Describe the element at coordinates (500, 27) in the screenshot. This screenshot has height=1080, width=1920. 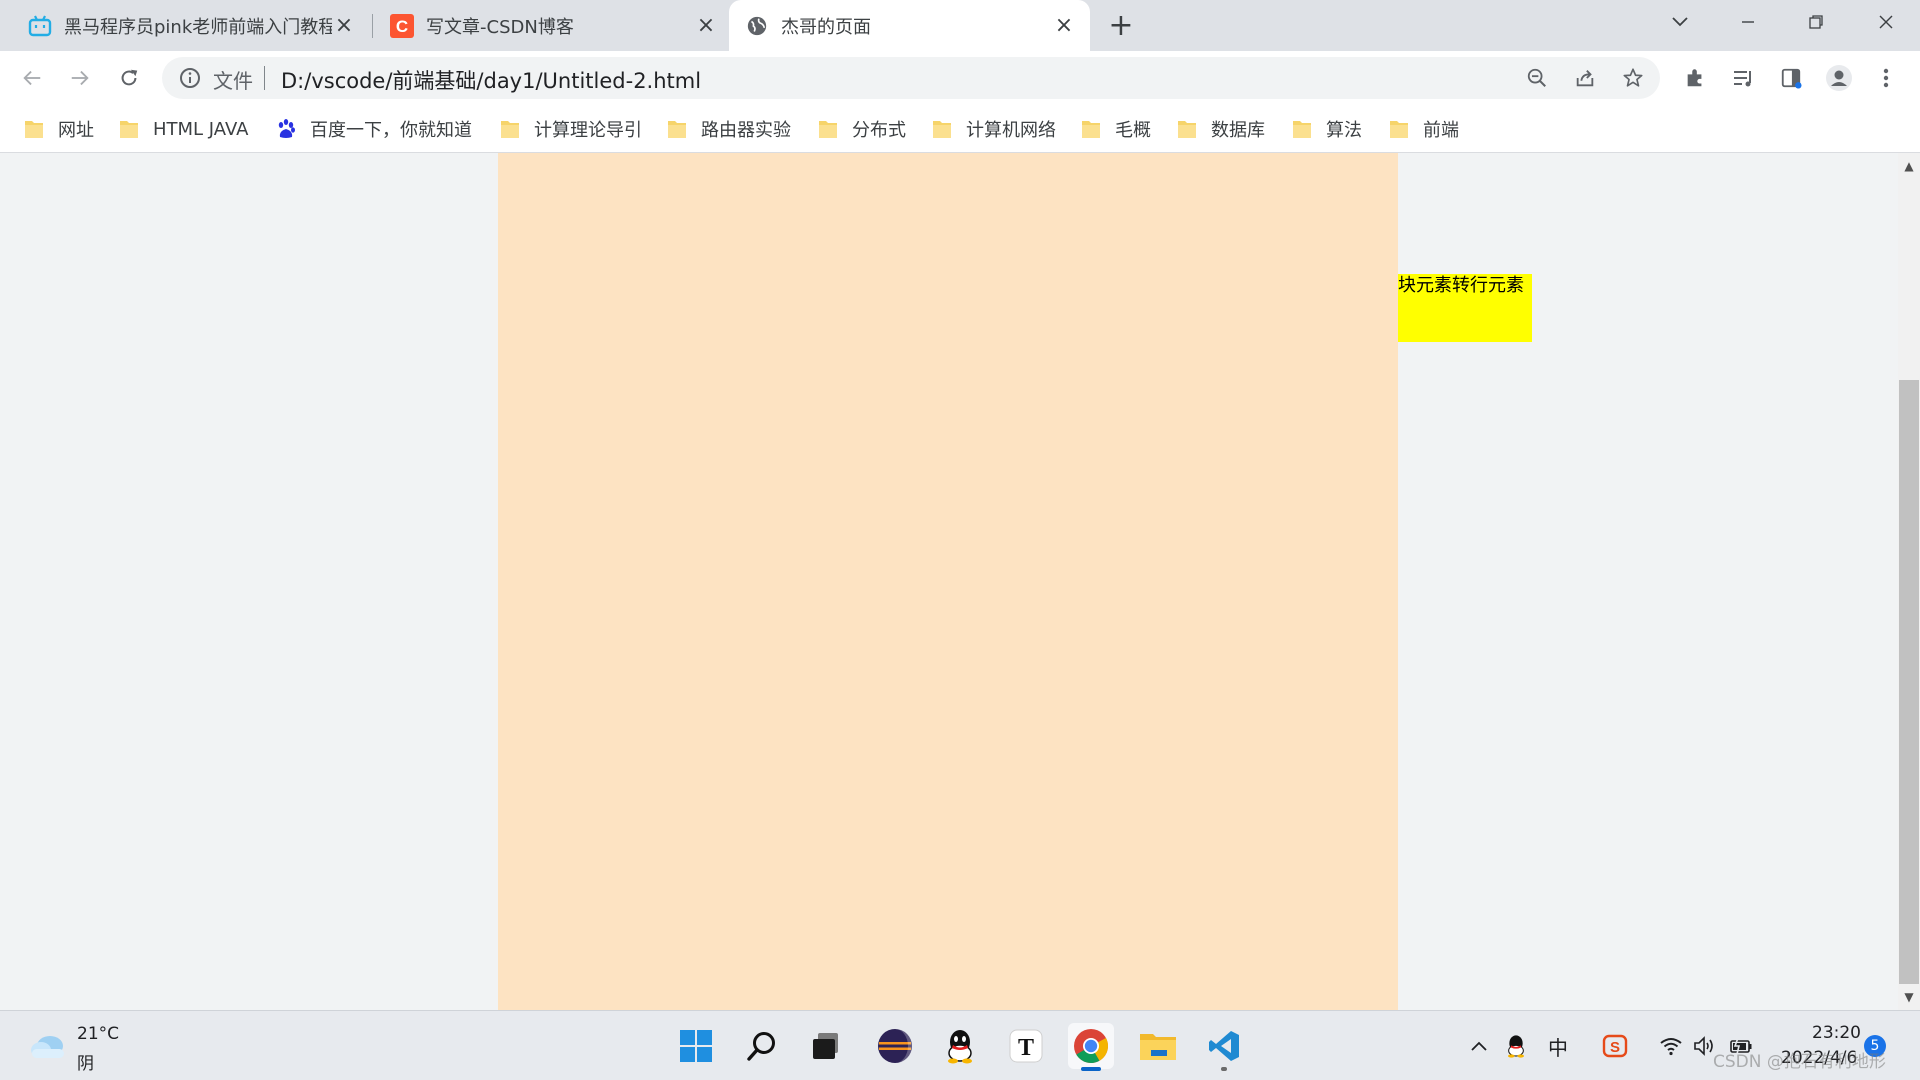
I see `tab-title: 写文章-CSDN博客` at that location.